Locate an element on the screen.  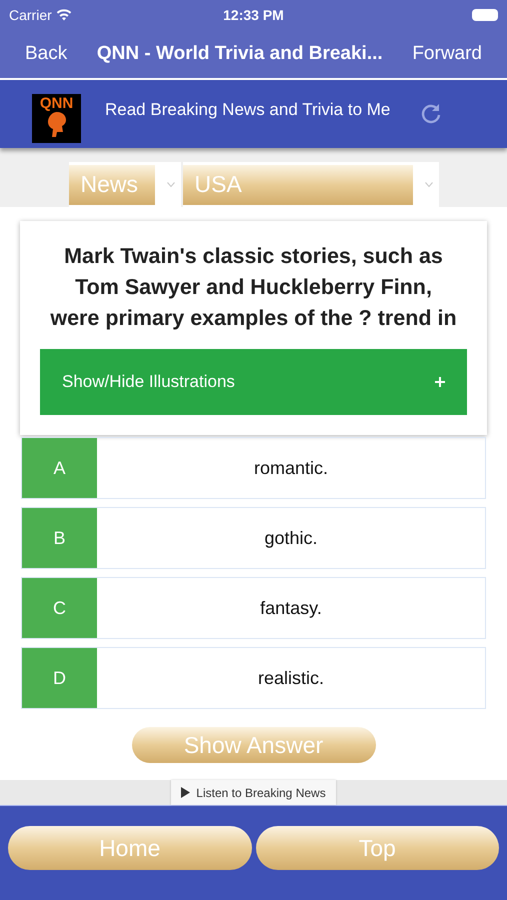
answer-text: gothic. is located at coordinates (291, 538).